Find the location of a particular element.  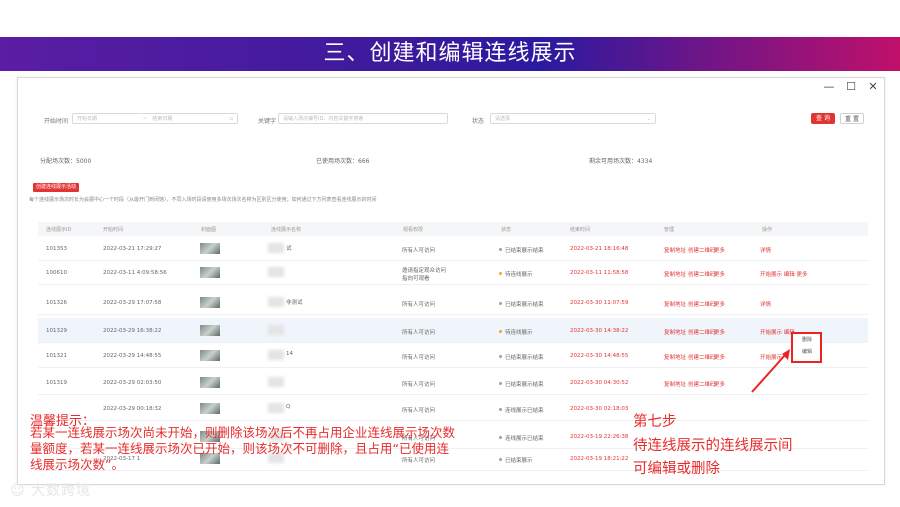

row-permission: 邀请指定观众访问 is located at coordinates (424, 271).